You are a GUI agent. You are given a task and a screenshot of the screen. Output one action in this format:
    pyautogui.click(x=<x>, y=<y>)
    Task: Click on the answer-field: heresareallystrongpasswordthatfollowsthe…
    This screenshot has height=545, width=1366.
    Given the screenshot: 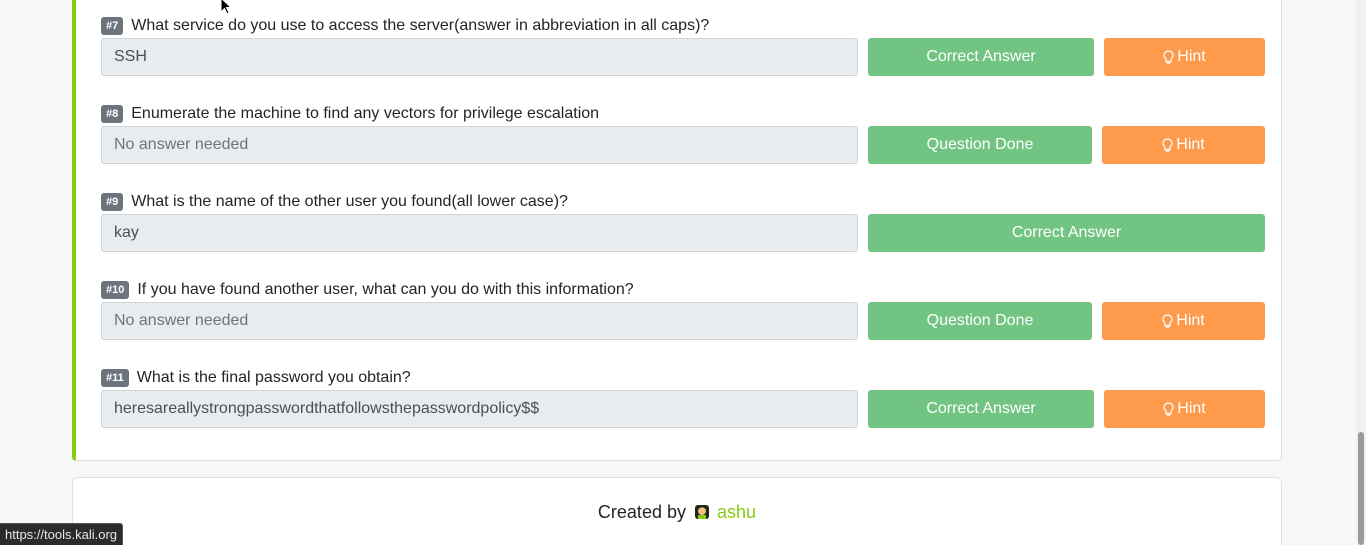 What is the action you would take?
    pyautogui.click(x=479, y=409)
    